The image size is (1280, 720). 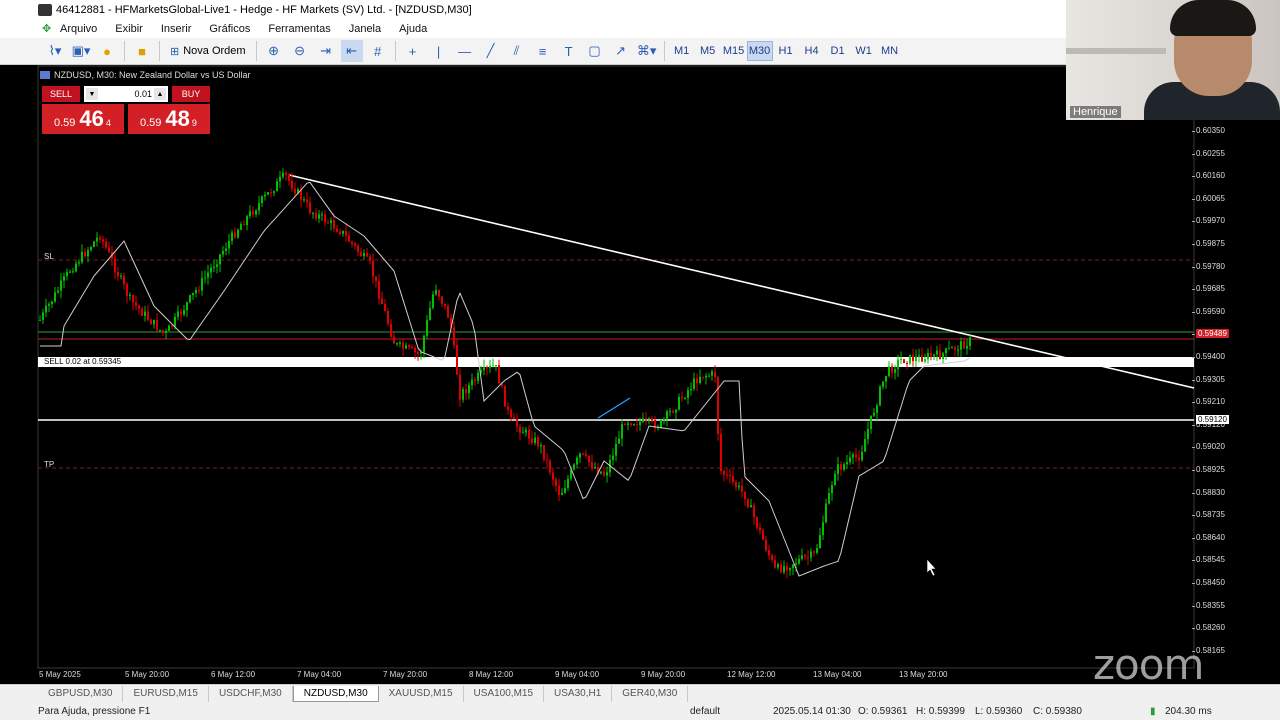 What do you see at coordinates (81, 51) in the screenshot?
I see `profiles-icon: ▣▾` at bounding box center [81, 51].